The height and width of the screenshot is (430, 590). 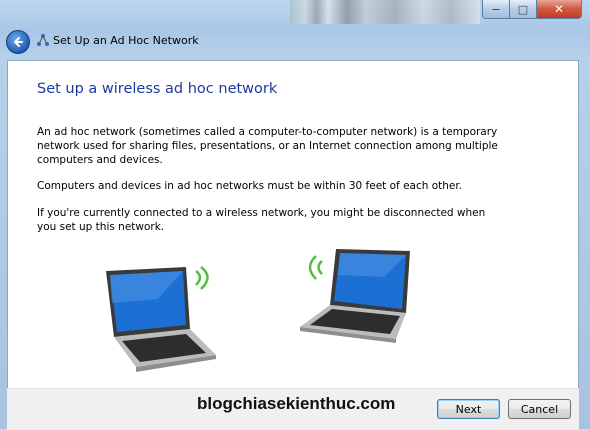 I want to click on next-button: Next, so click(x=468, y=409).